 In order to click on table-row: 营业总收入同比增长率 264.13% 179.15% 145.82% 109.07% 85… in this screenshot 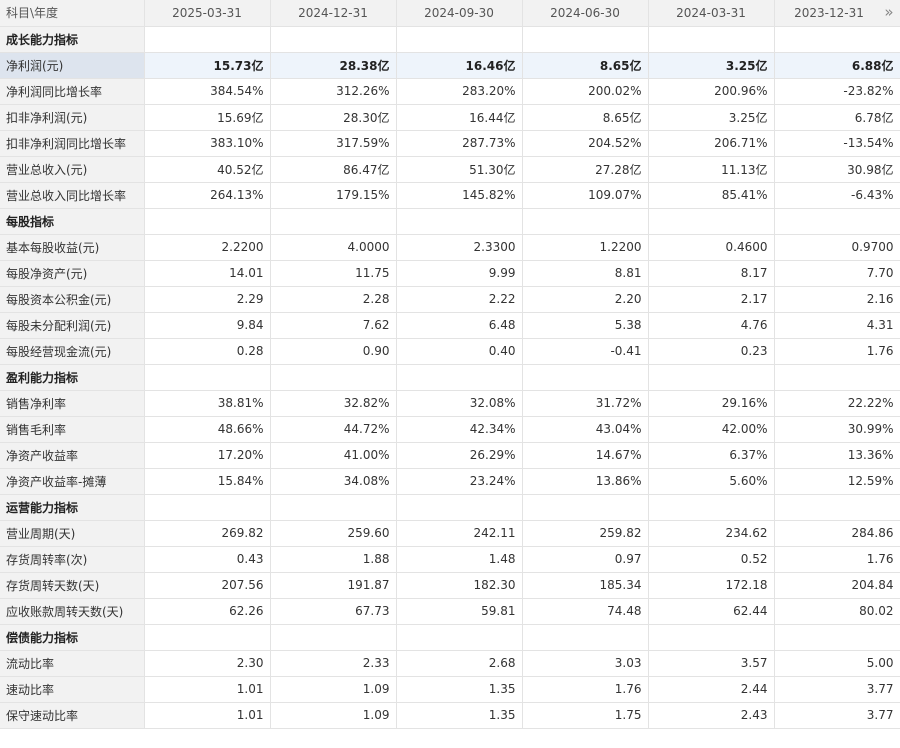, I will do `click(450, 195)`.